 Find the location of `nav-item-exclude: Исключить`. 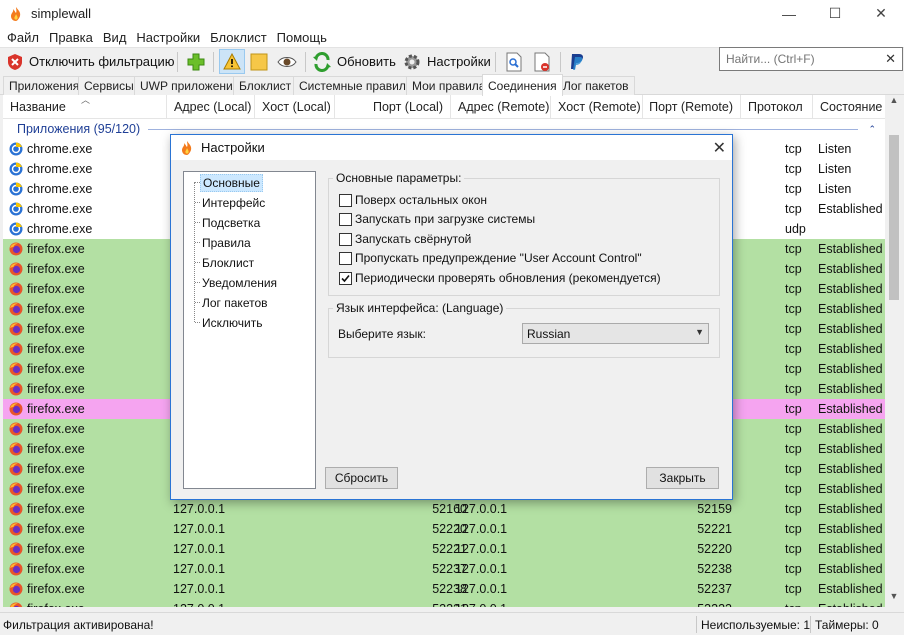

nav-item-exclude: Исключить is located at coordinates (232, 323).